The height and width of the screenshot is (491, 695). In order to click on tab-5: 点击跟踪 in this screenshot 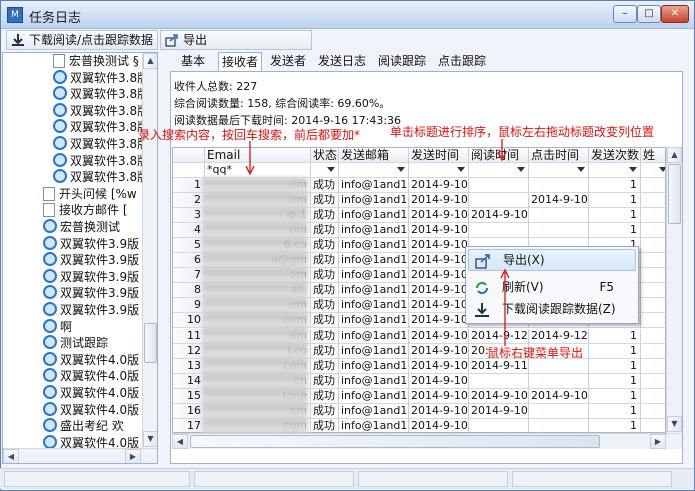, I will do `click(462, 61)`.